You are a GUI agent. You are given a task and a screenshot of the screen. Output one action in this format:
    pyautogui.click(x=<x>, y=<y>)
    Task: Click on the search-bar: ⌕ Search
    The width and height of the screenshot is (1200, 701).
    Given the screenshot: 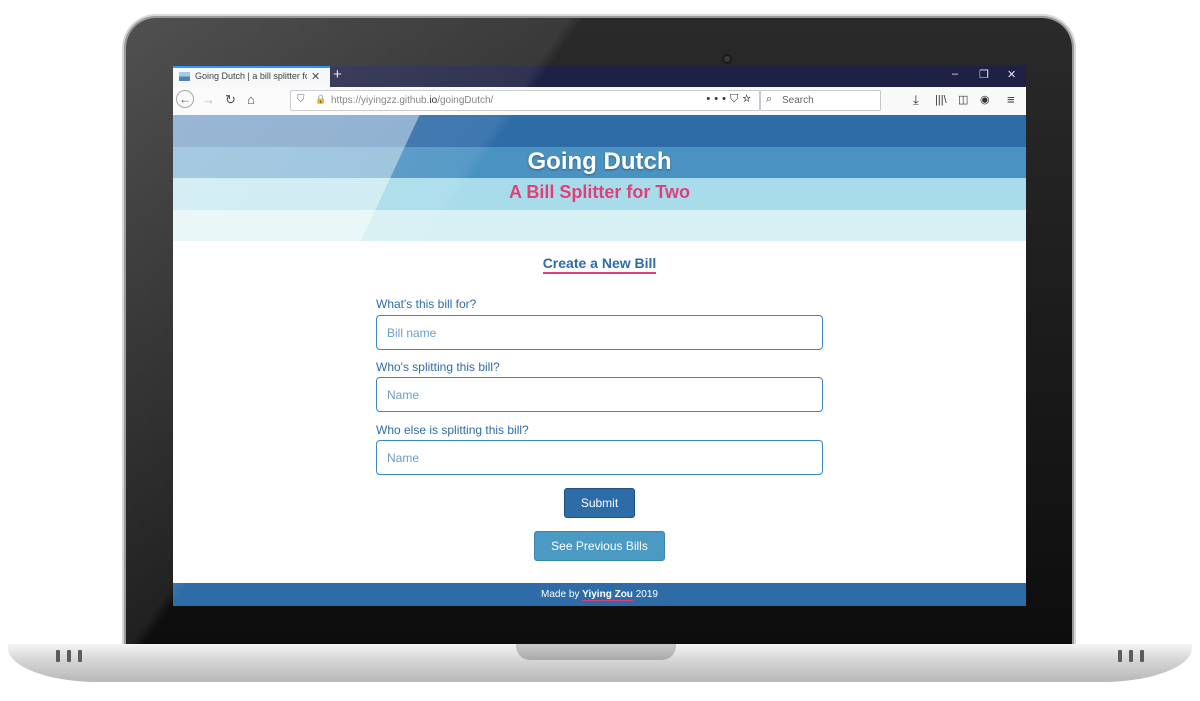 What is the action you would take?
    pyautogui.click(x=820, y=100)
    